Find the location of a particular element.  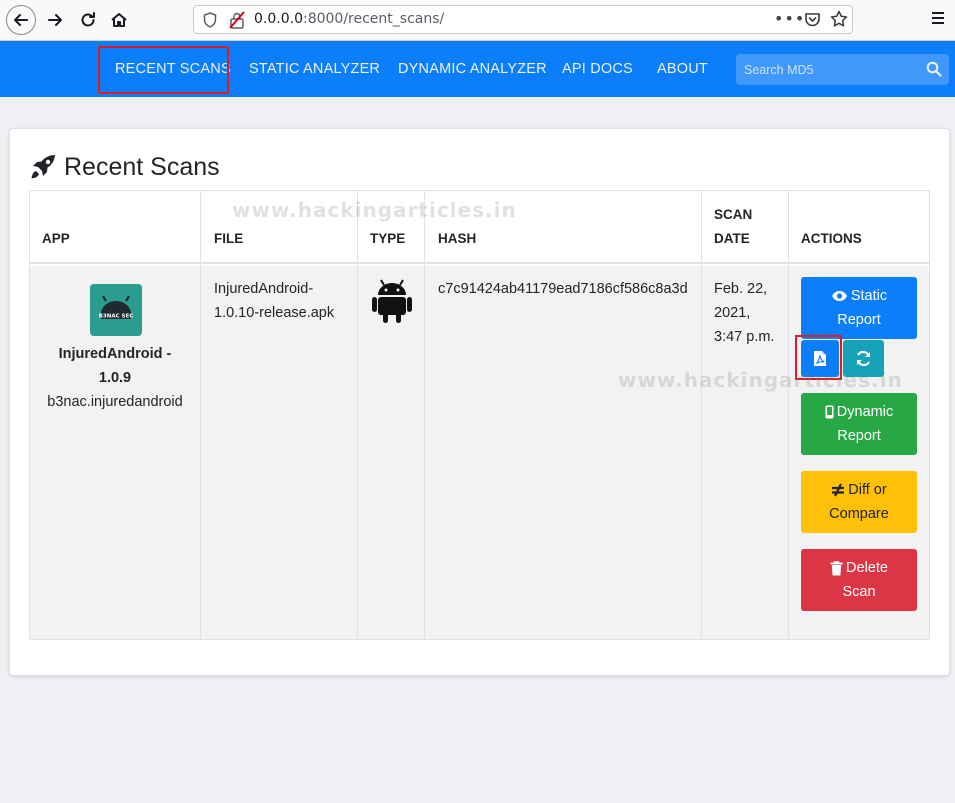

app-icon-text: B3NAC SEC is located at coordinates (116, 317).